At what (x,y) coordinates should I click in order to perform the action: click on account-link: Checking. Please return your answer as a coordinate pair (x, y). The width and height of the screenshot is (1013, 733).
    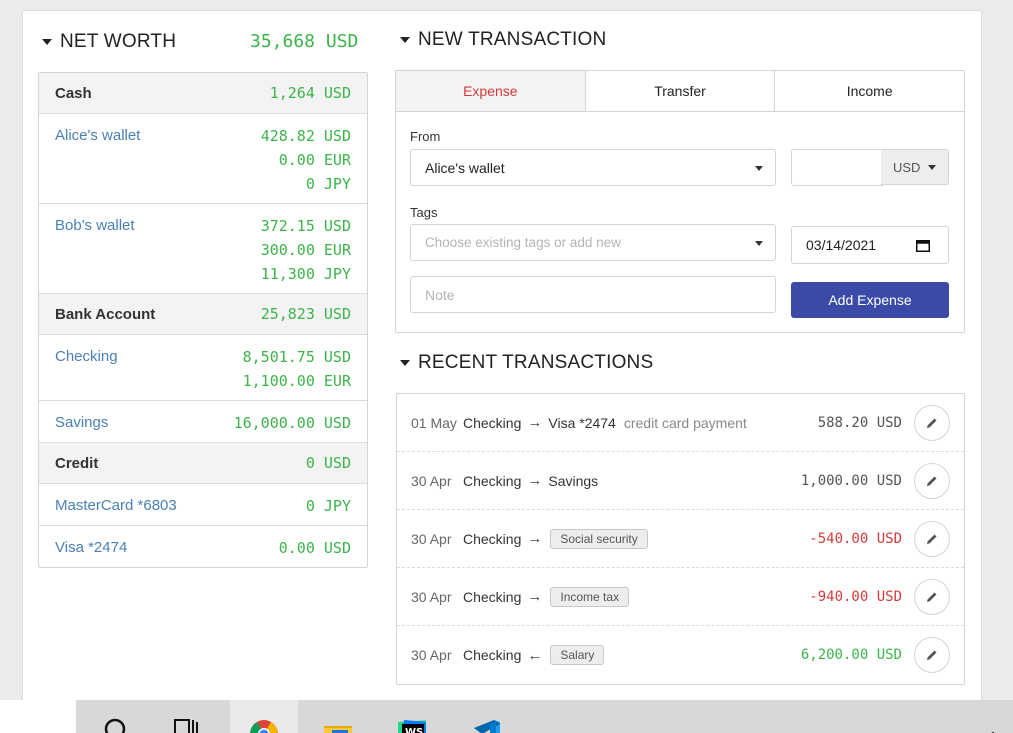
    Looking at the image, I should click on (86, 369).